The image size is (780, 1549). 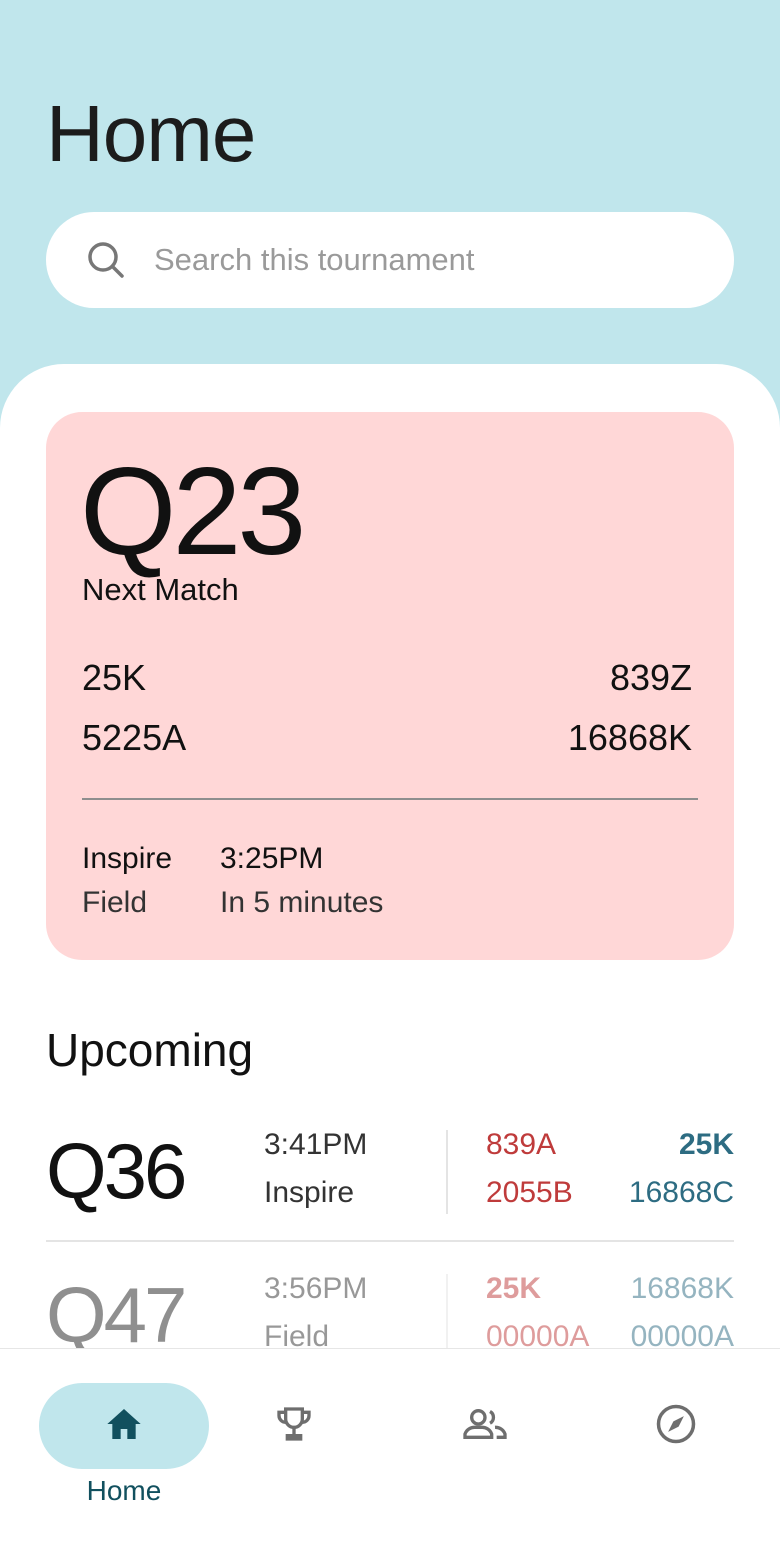 I want to click on blue-team-1: 839Z, so click(x=651, y=678).